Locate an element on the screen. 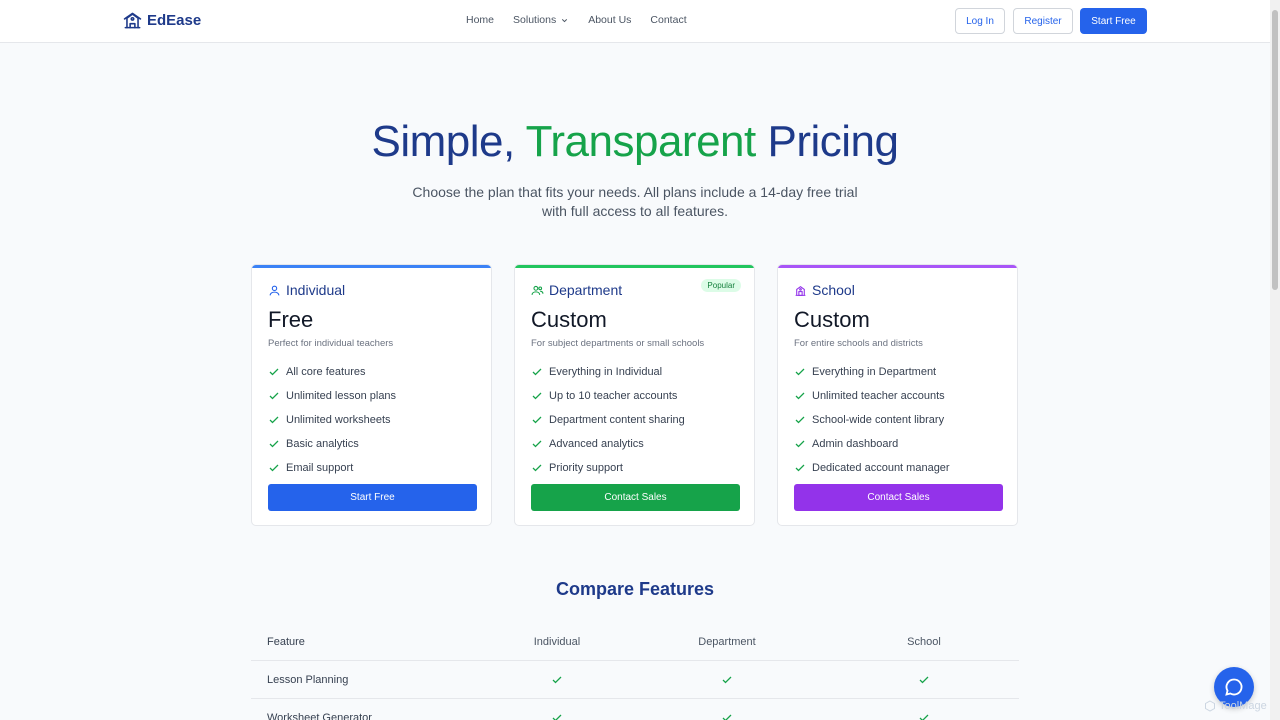 The image size is (1280, 720). school-icon is located at coordinates (800, 290).